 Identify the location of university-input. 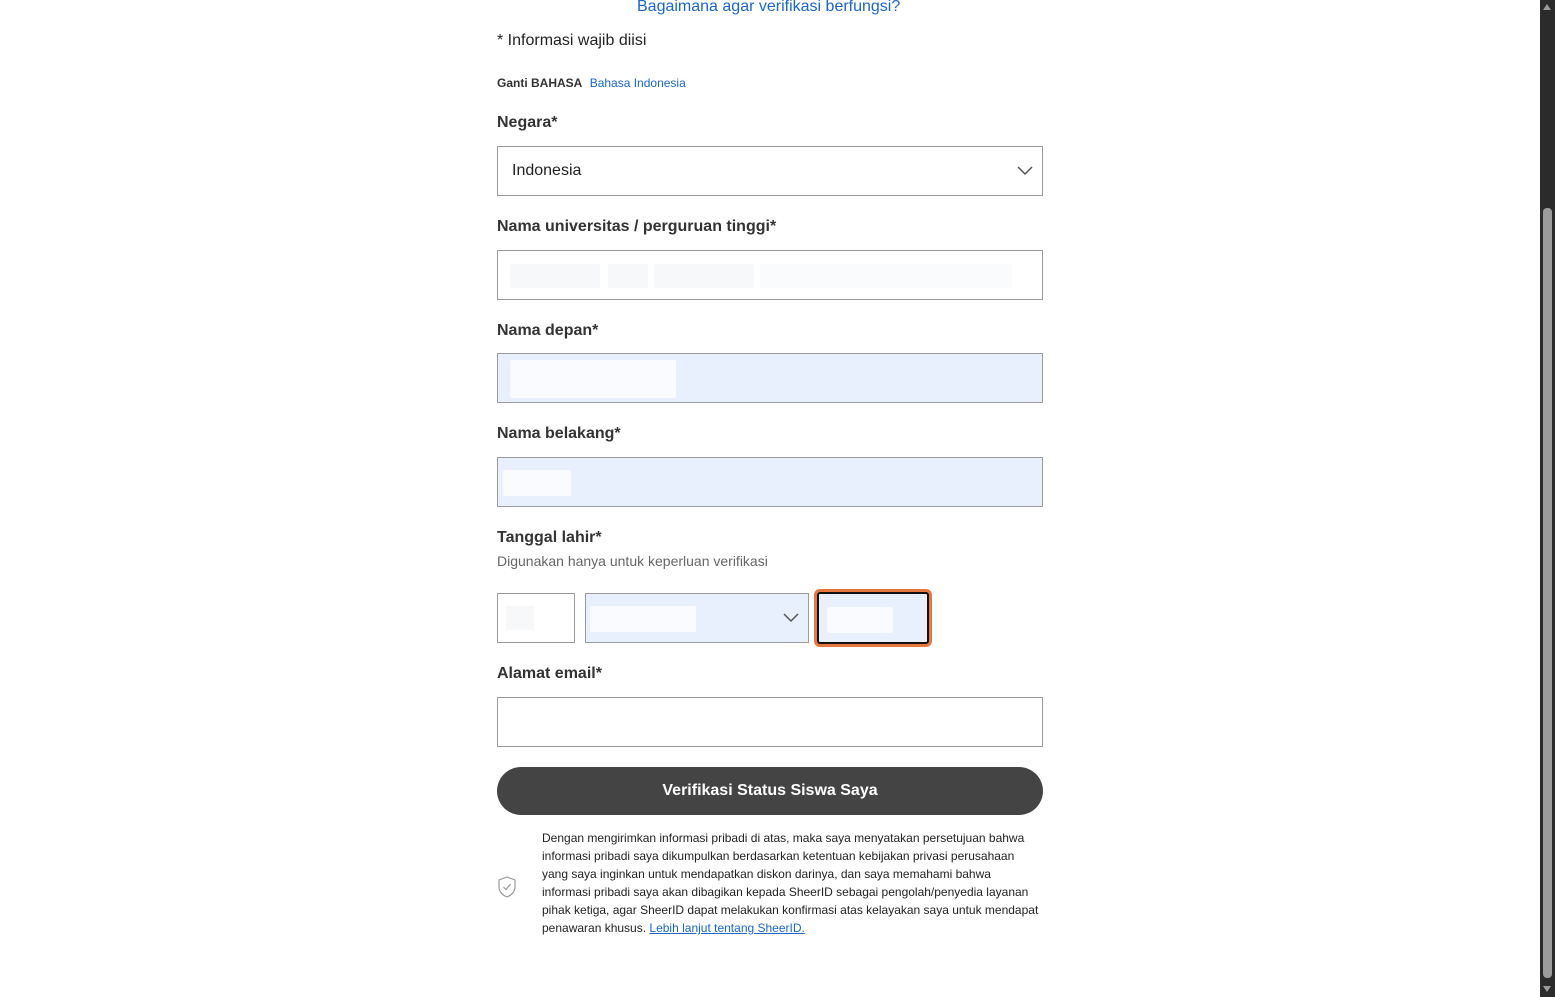
(770, 275).